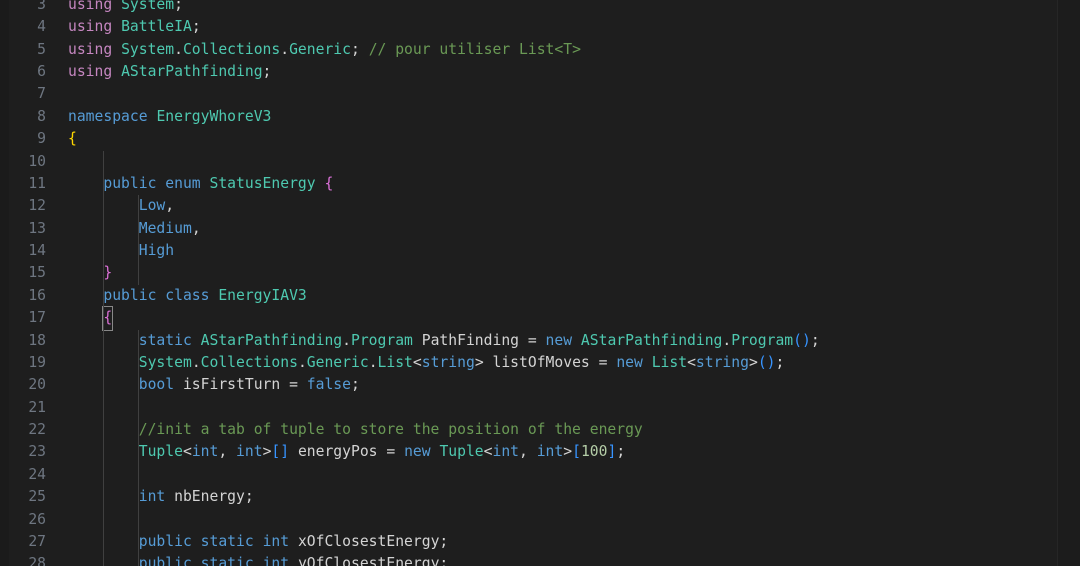  Describe the element at coordinates (381, 340) in the screenshot. I see `token-type: Program` at that location.